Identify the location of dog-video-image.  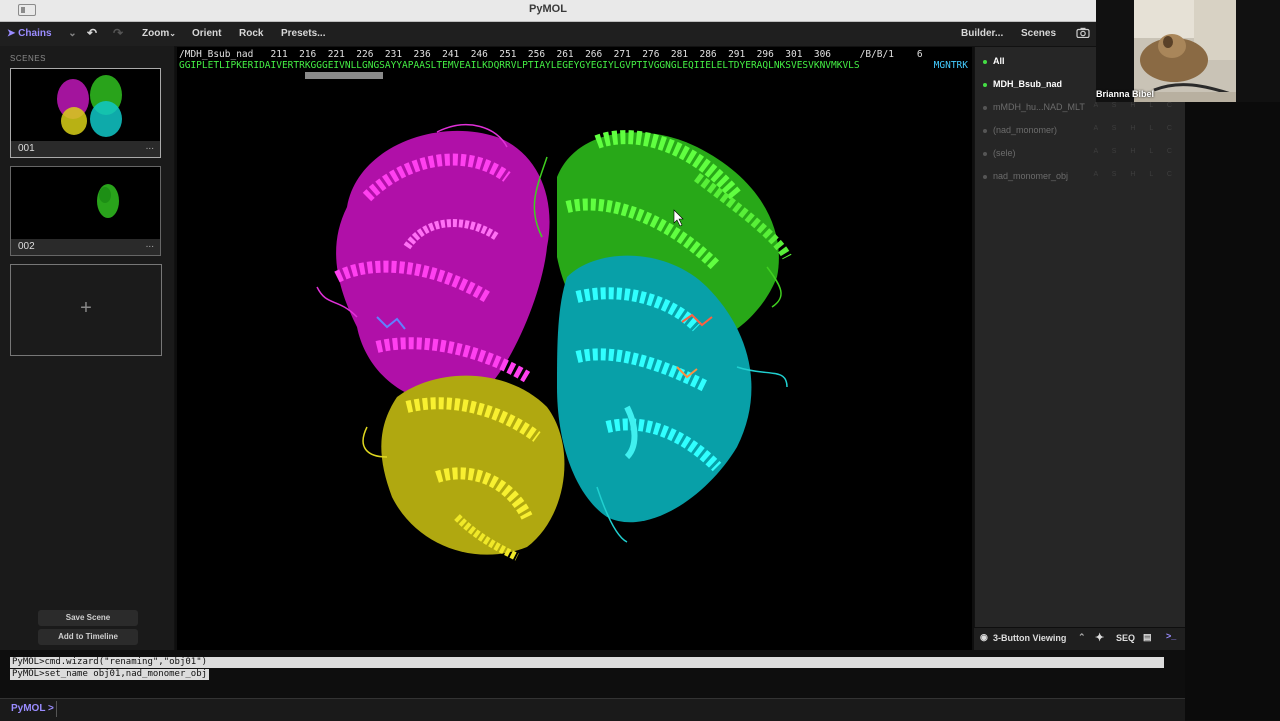
(1185, 51).